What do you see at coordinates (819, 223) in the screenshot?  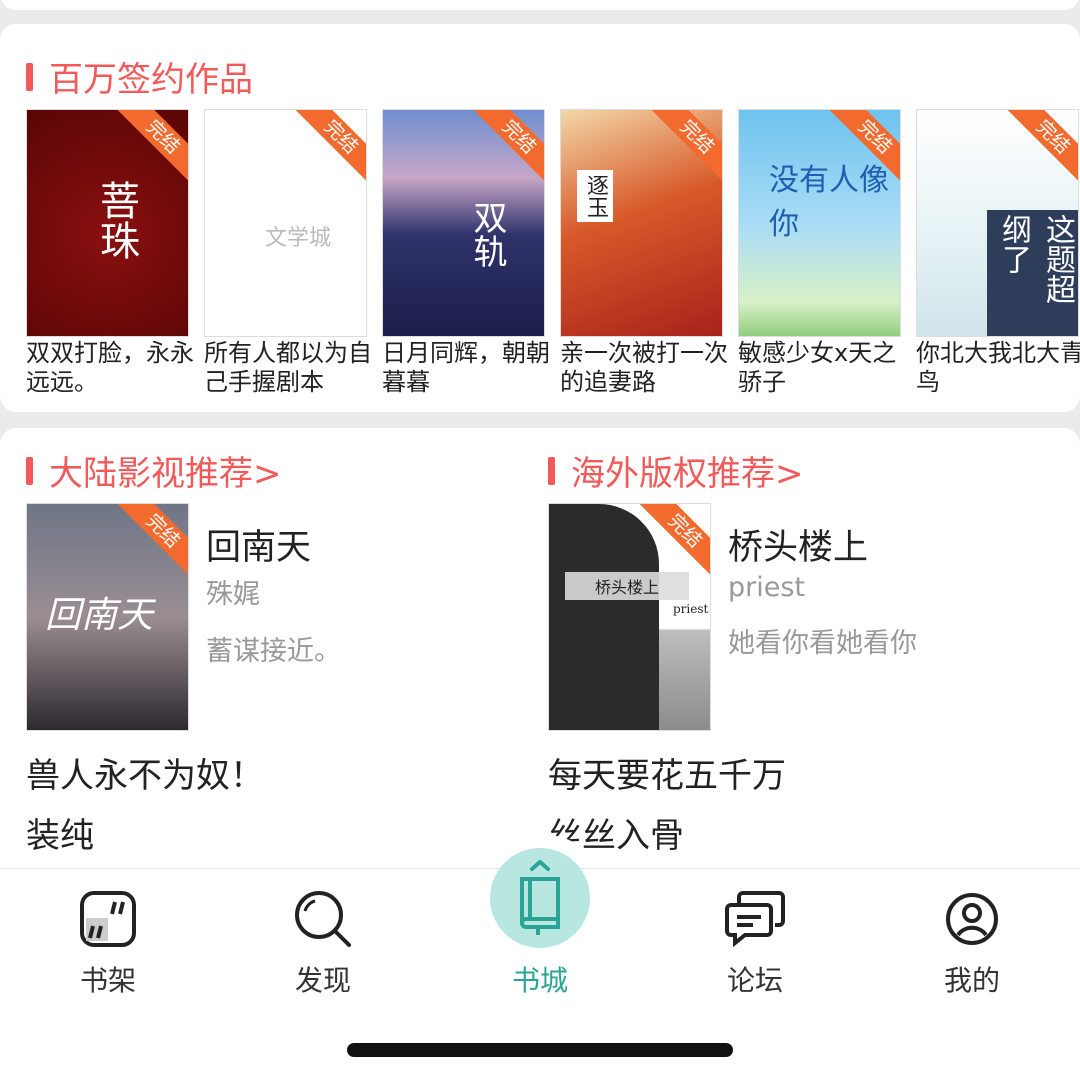 I see `book-cover: 没有人像你 完结` at bounding box center [819, 223].